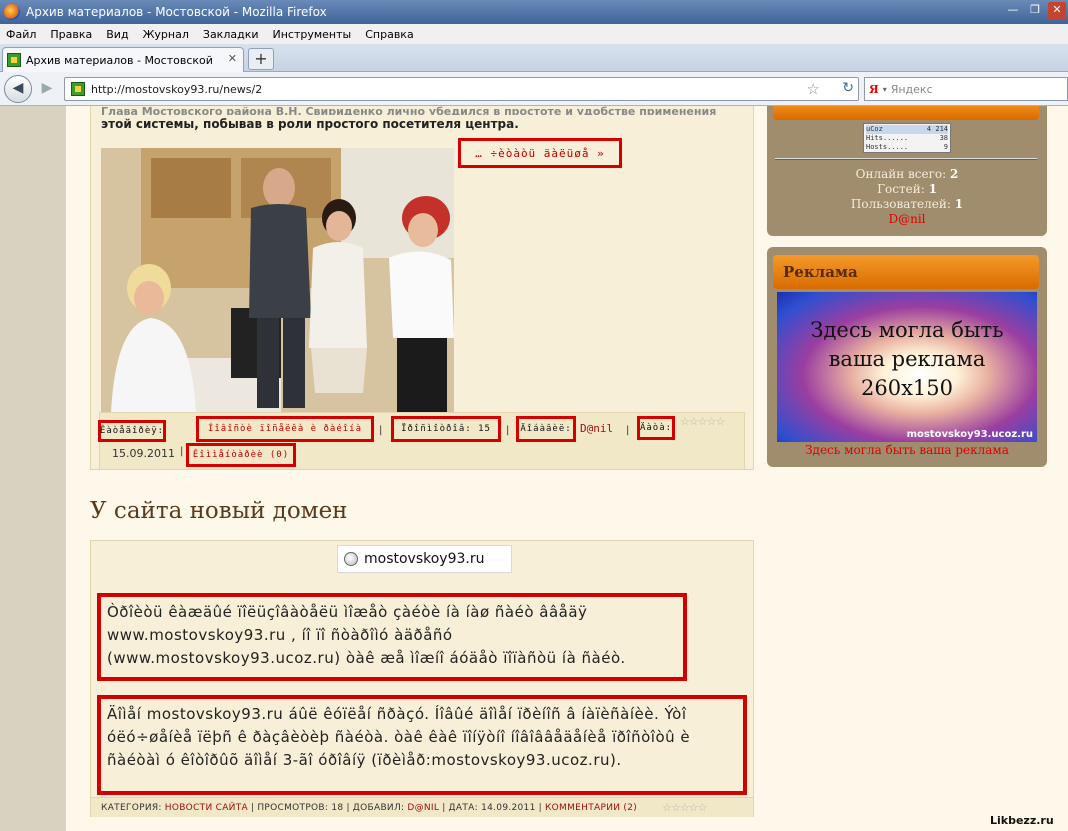 The image size is (1068, 831). Describe the element at coordinates (351, 559) in the screenshot. I see `globe-icon` at that location.